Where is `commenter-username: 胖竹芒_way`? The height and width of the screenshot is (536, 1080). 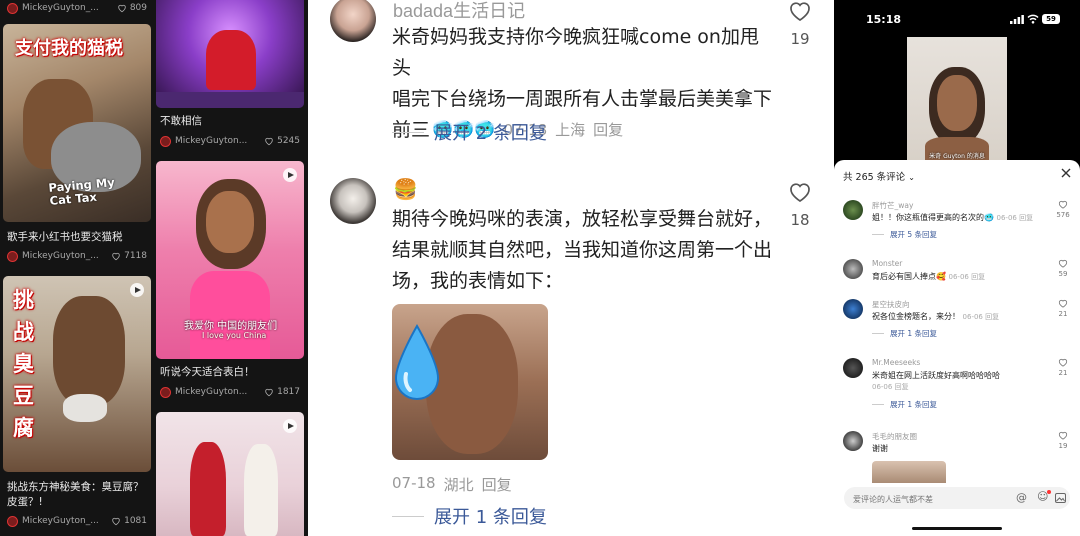
commenter-username: 胖竹芒_way is located at coordinates (892, 205).